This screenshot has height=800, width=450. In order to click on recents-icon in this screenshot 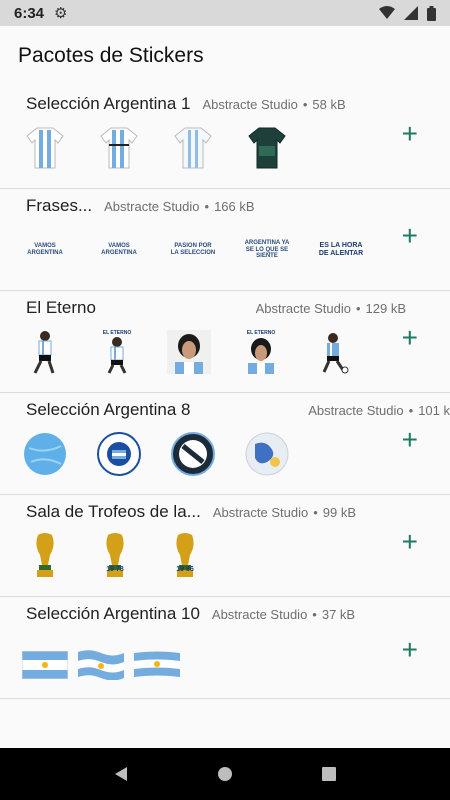, I will do `click(329, 774)`.